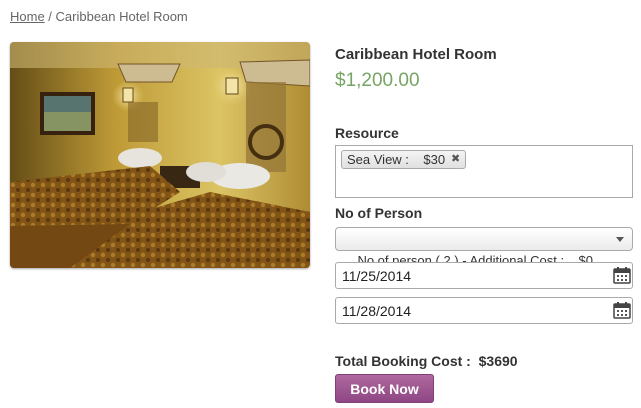 This screenshot has height=408, width=641. I want to click on start-date-input, so click(484, 275).